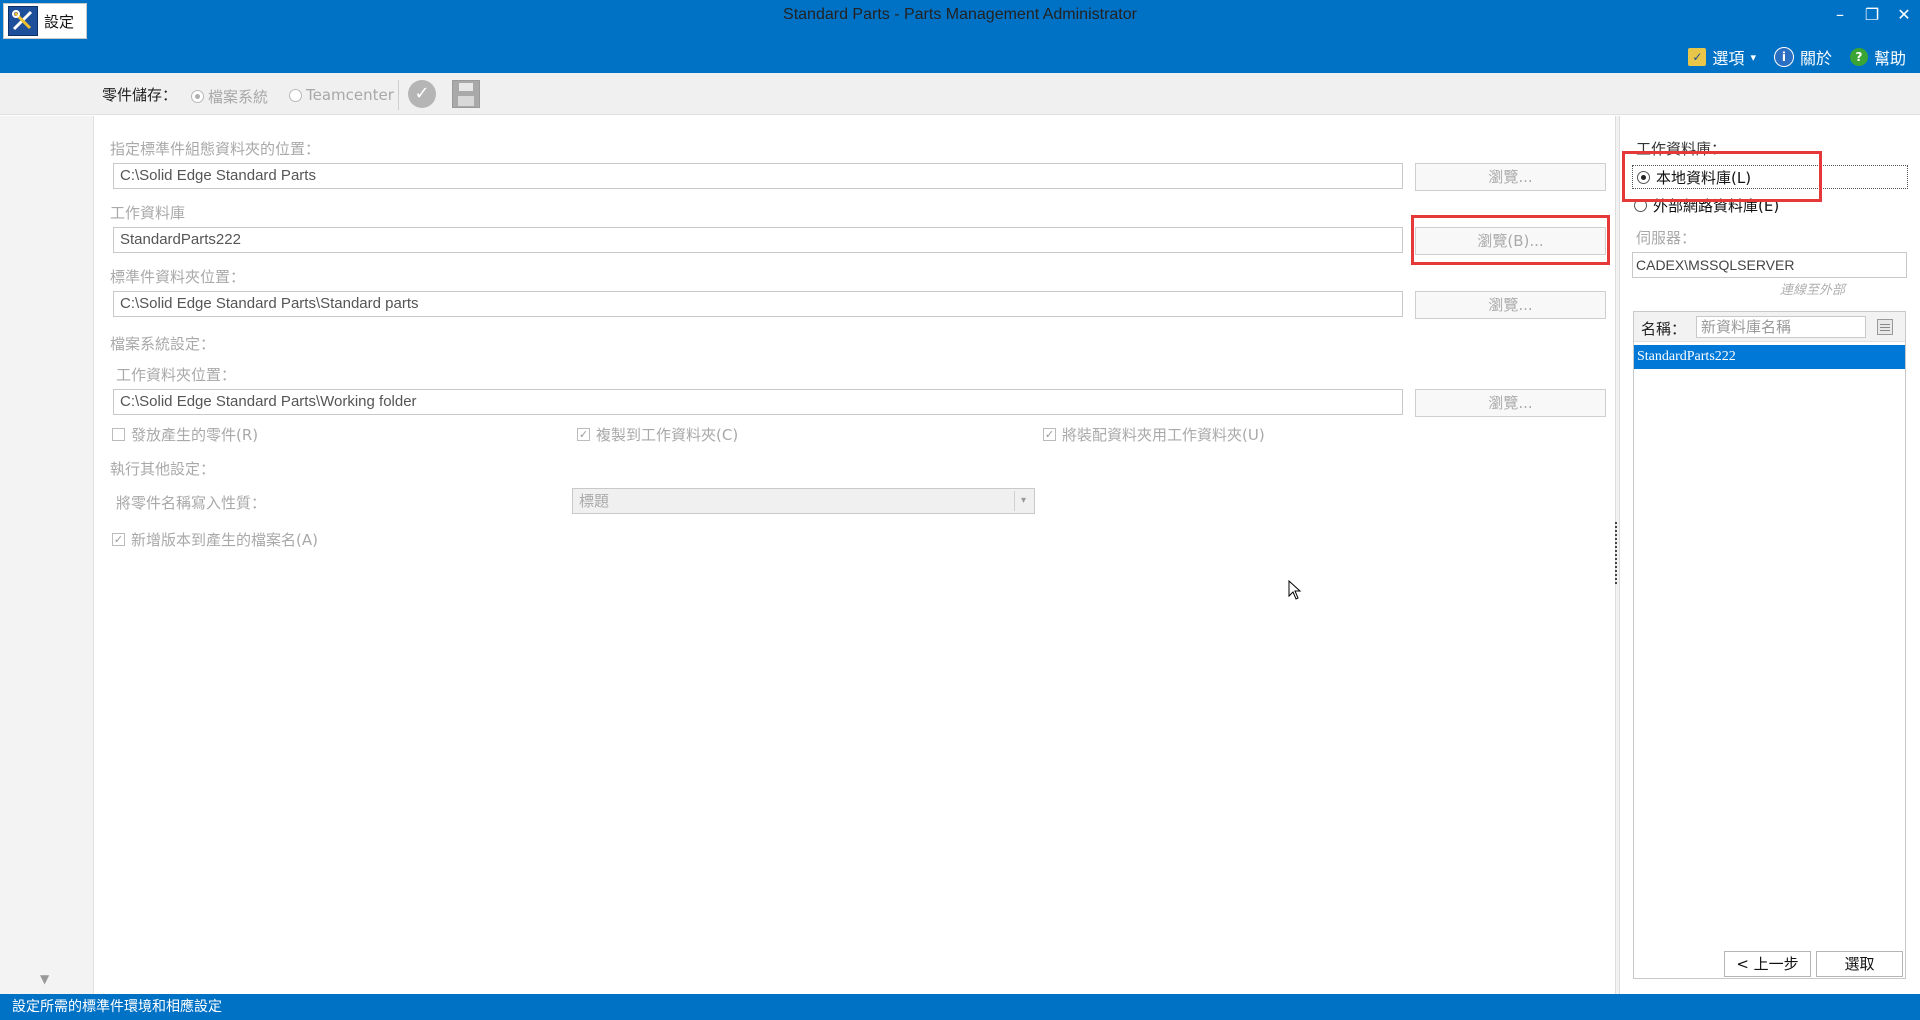 The image size is (1920, 1020). I want to click on left-navigation-pane, so click(47, 555).